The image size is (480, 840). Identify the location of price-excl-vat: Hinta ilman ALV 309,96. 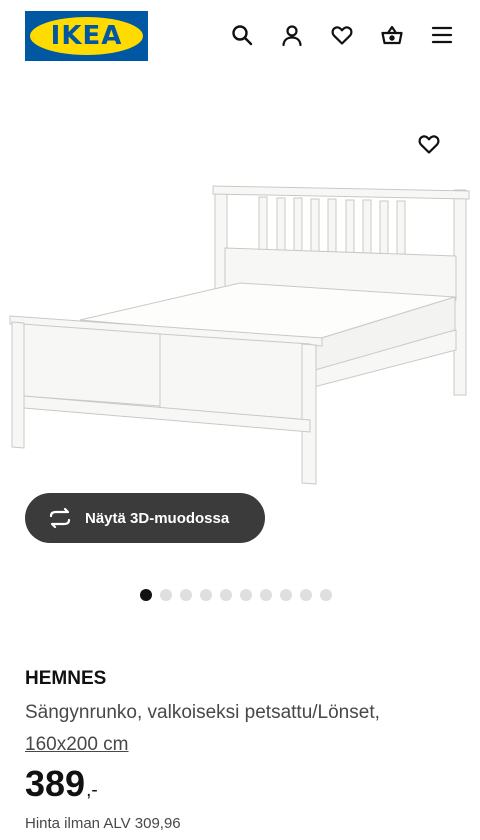
(103, 823).